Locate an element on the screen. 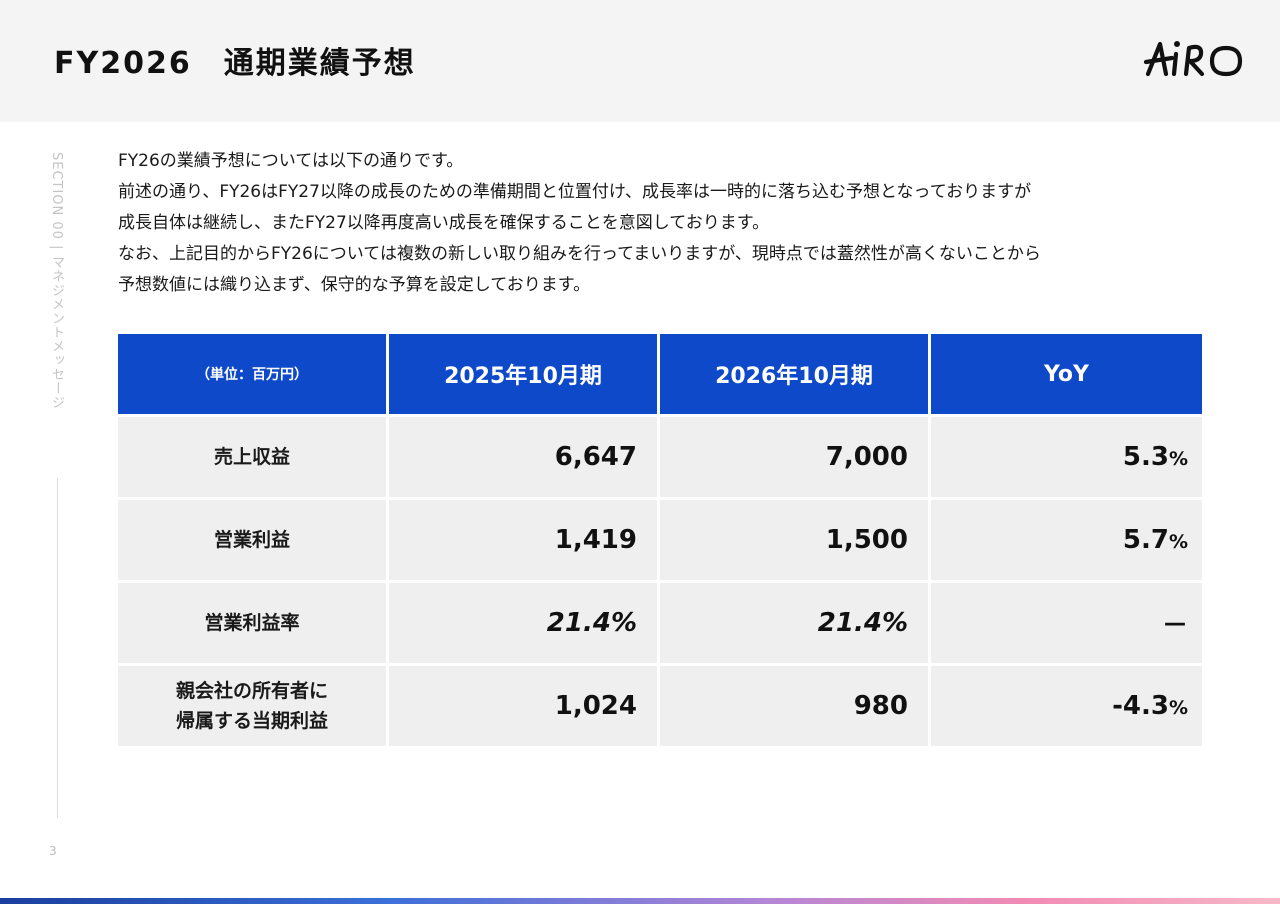  yoy-value: 5.7% is located at coordinates (1066, 541).